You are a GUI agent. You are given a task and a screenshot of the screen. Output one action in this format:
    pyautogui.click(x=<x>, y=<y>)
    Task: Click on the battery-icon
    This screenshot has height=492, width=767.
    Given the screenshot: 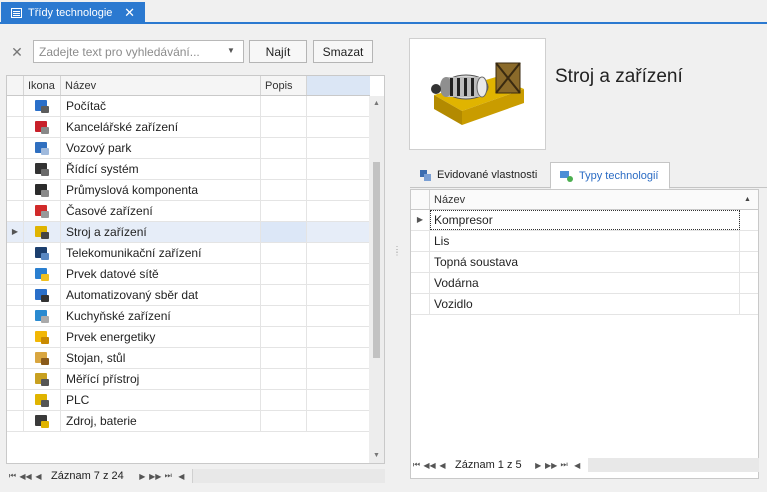 What is the action you would take?
    pyautogui.click(x=42, y=421)
    